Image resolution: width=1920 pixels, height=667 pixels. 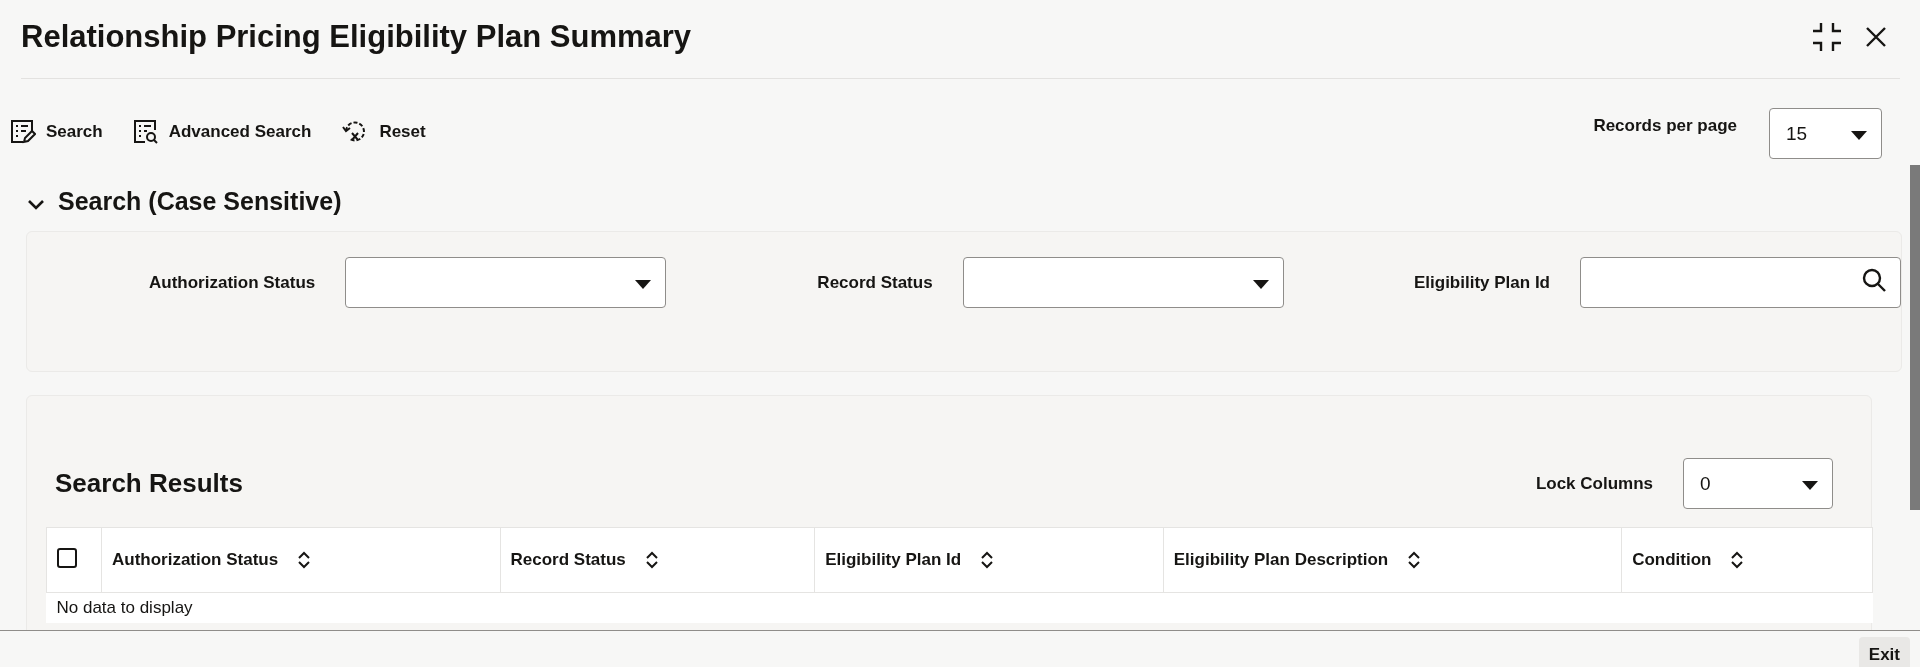 What do you see at coordinates (1740, 282) in the screenshot?
I see `input-field` at bounding box center [1740, 282].